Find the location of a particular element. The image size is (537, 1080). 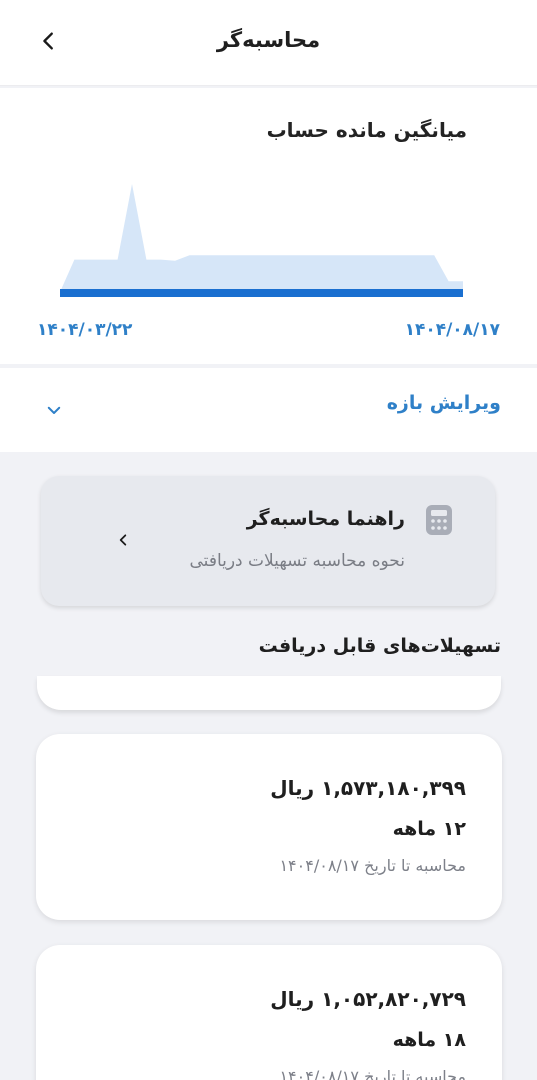

loan-card-partial is located at coordinates (269, 693).